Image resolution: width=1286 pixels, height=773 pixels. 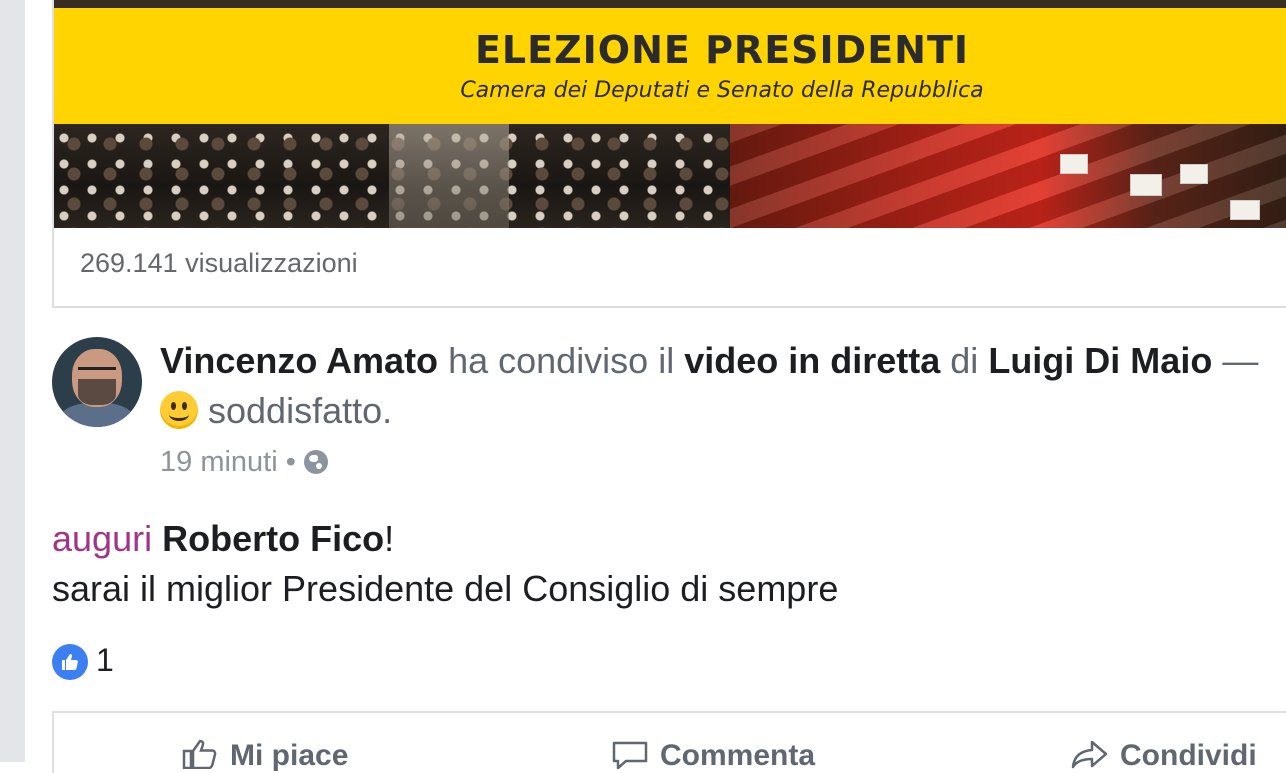 I want to click on timestamp-link: 19 minuti, so click(x=219, y=462).